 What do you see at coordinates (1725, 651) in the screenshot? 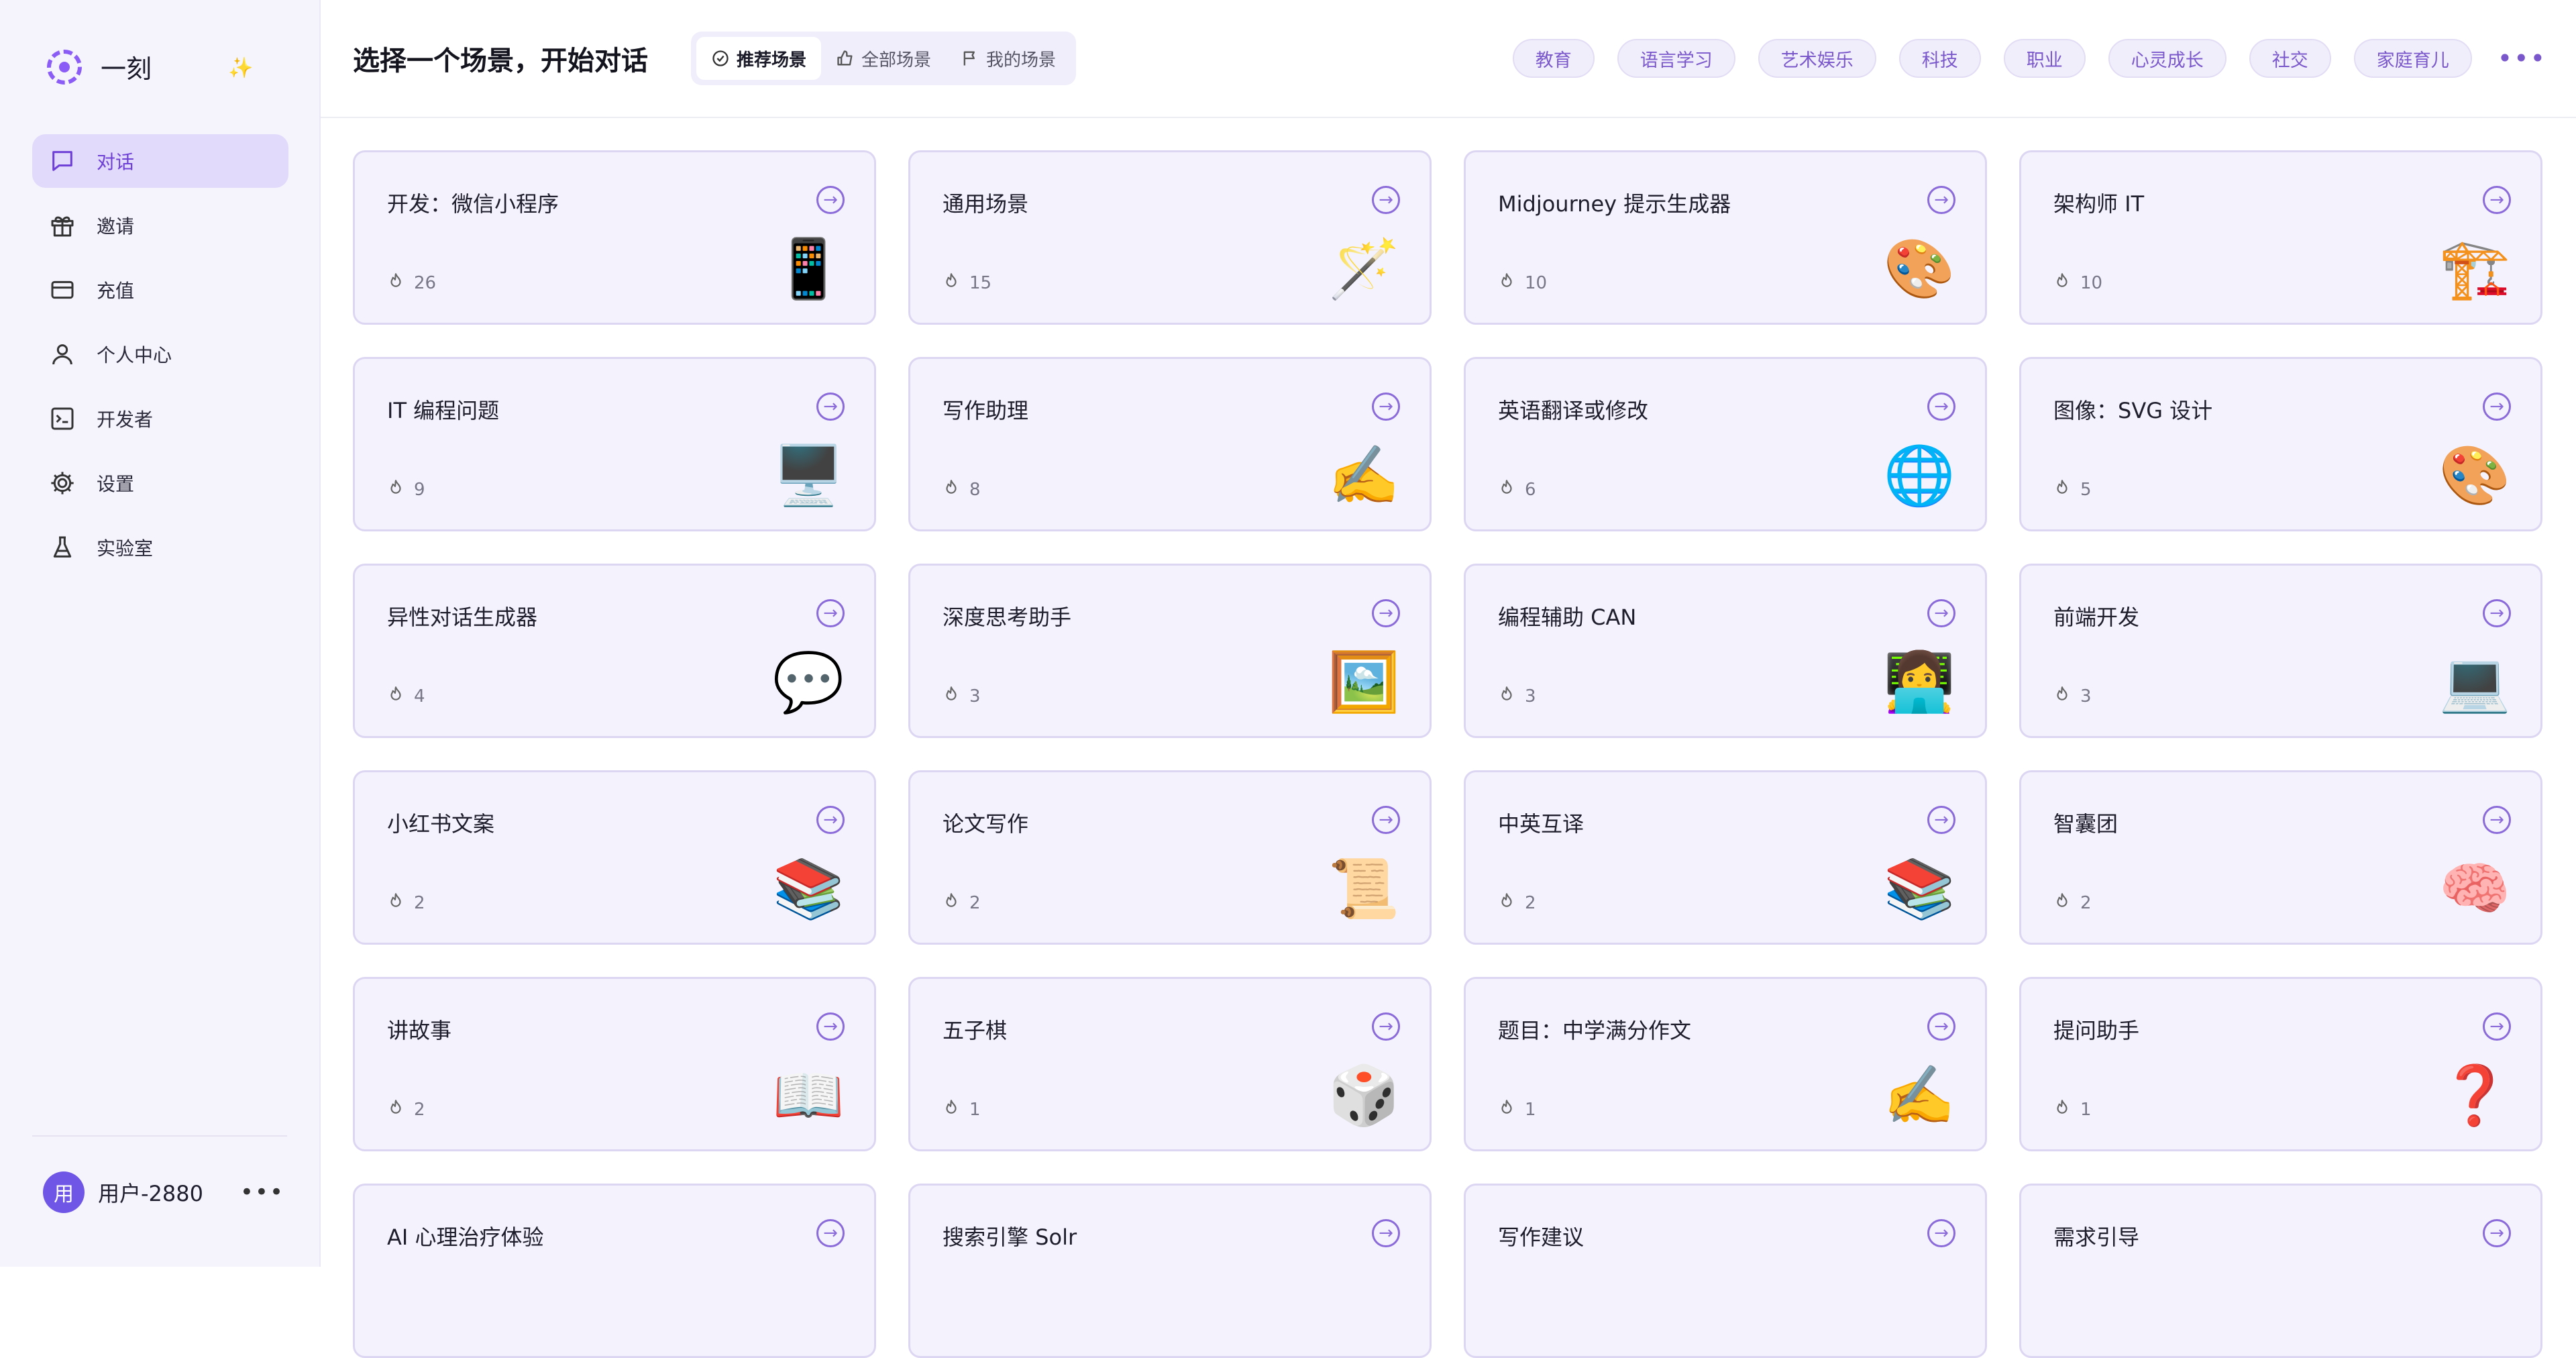
I see `scene-card: 编程辅助 CAN → 3 👩‍💻` at bounding box center [1725, 651].